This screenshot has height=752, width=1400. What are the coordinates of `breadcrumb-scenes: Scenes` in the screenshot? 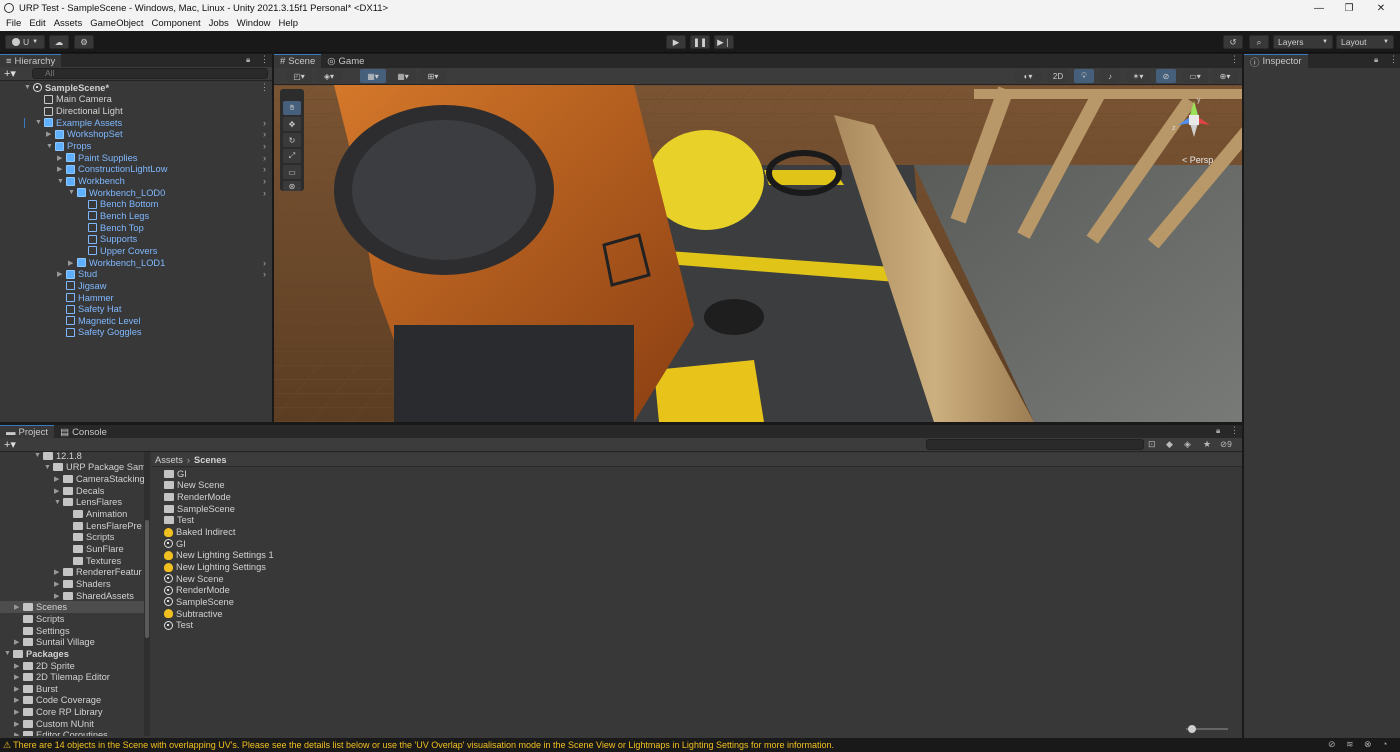 It's located at (210, 460).